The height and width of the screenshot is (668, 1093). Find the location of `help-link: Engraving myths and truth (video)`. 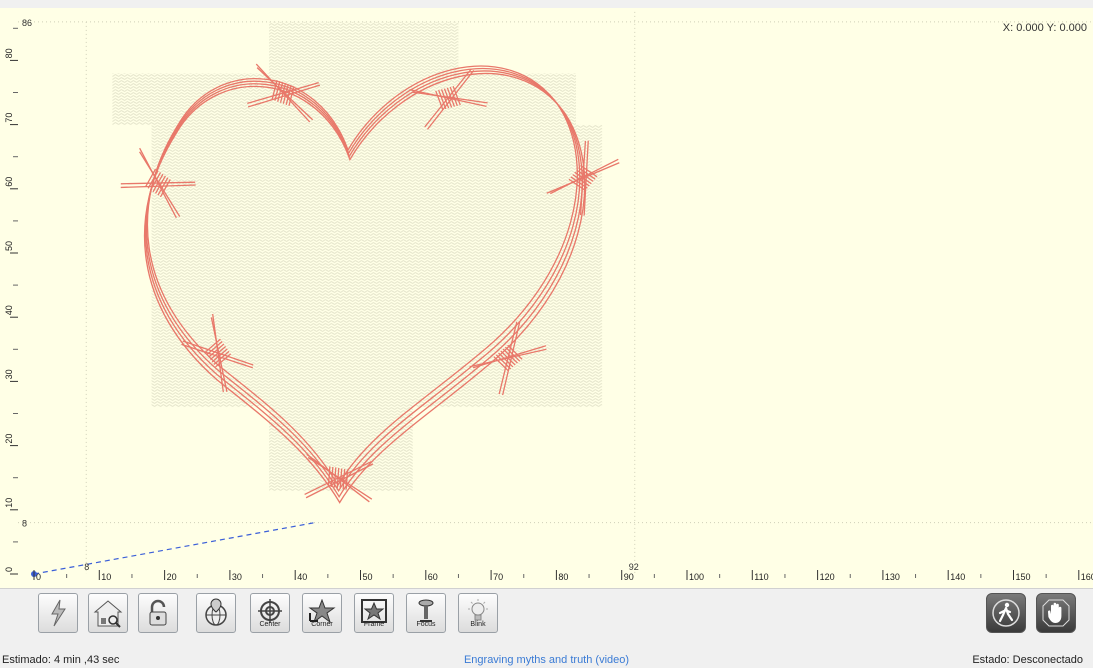

help-link: Engraving myths and truth (video) is located at coordinates (546, 660).